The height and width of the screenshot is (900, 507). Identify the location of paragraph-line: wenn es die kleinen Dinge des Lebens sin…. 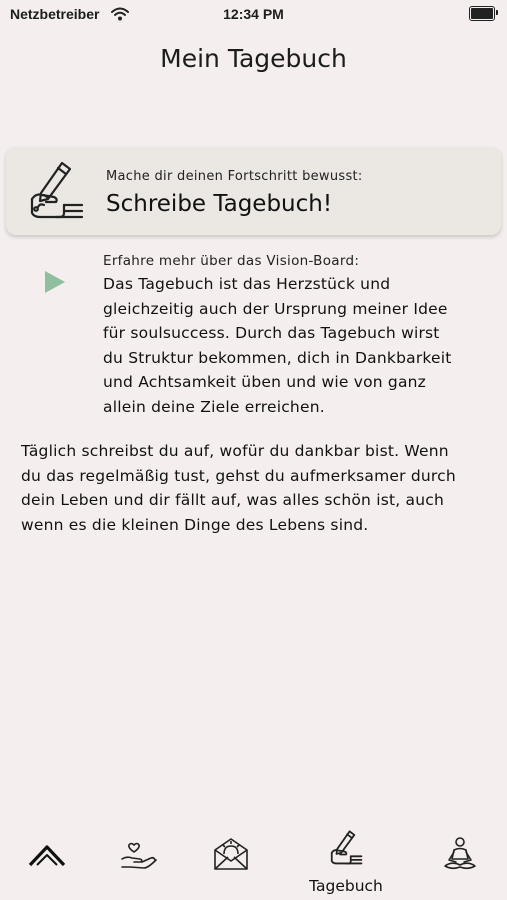
(195, 524).